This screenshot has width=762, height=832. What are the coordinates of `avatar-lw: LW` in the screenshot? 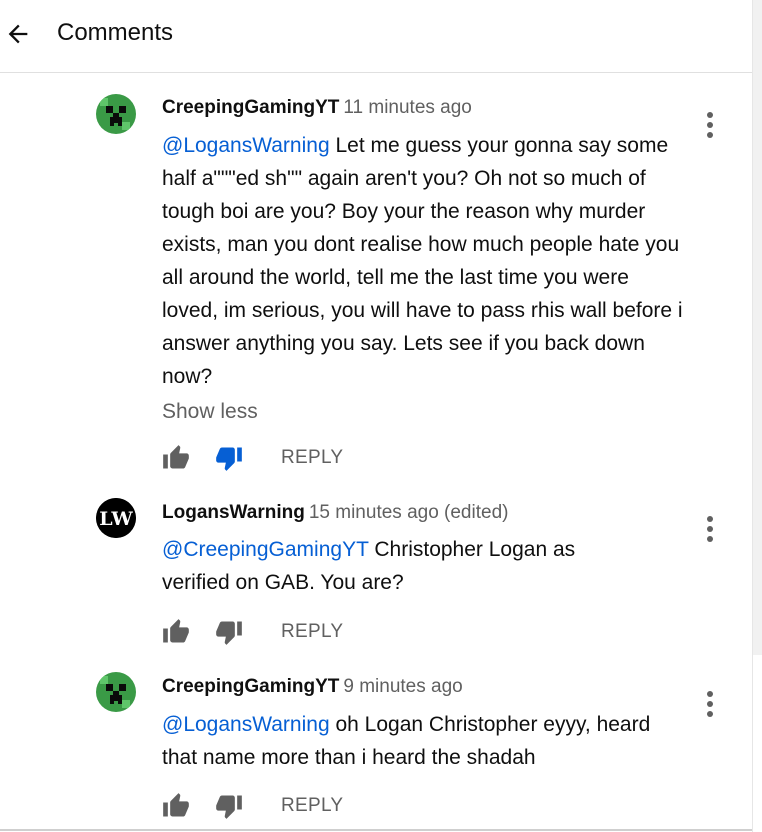 It's located at (116, 518).